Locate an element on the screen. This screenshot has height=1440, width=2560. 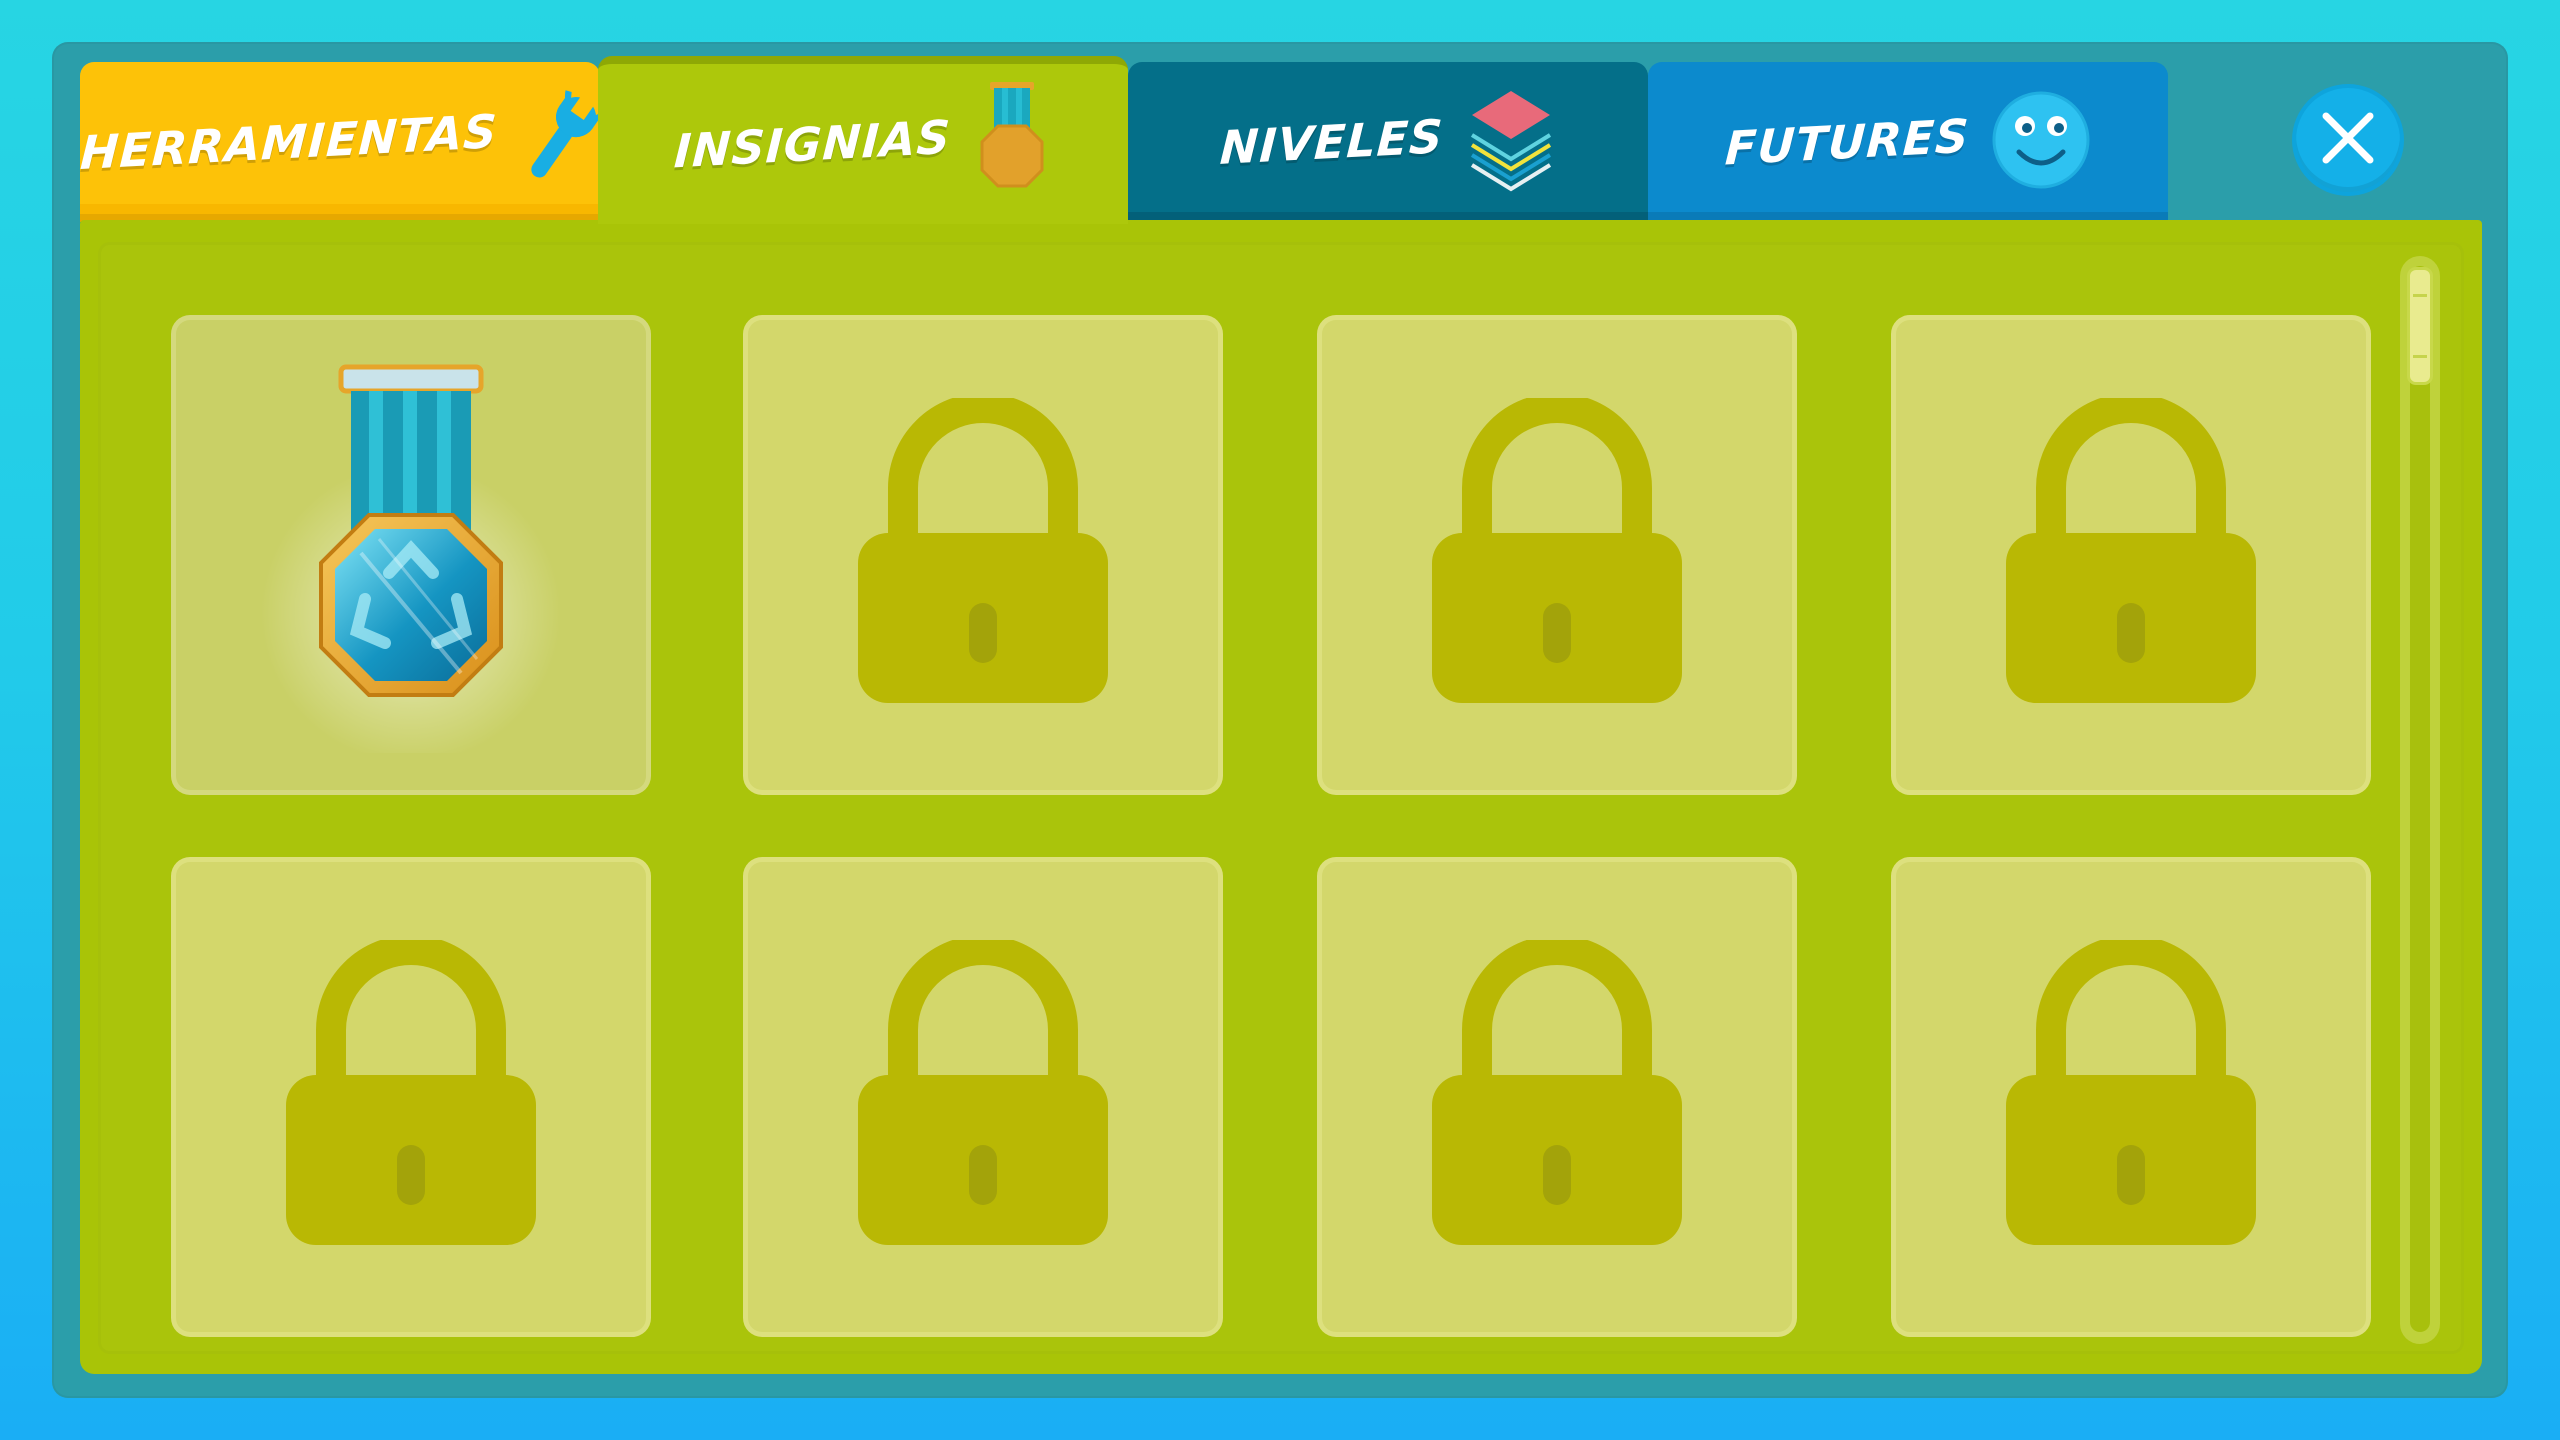
smiley-icon is located at coordinates (2041, 142).